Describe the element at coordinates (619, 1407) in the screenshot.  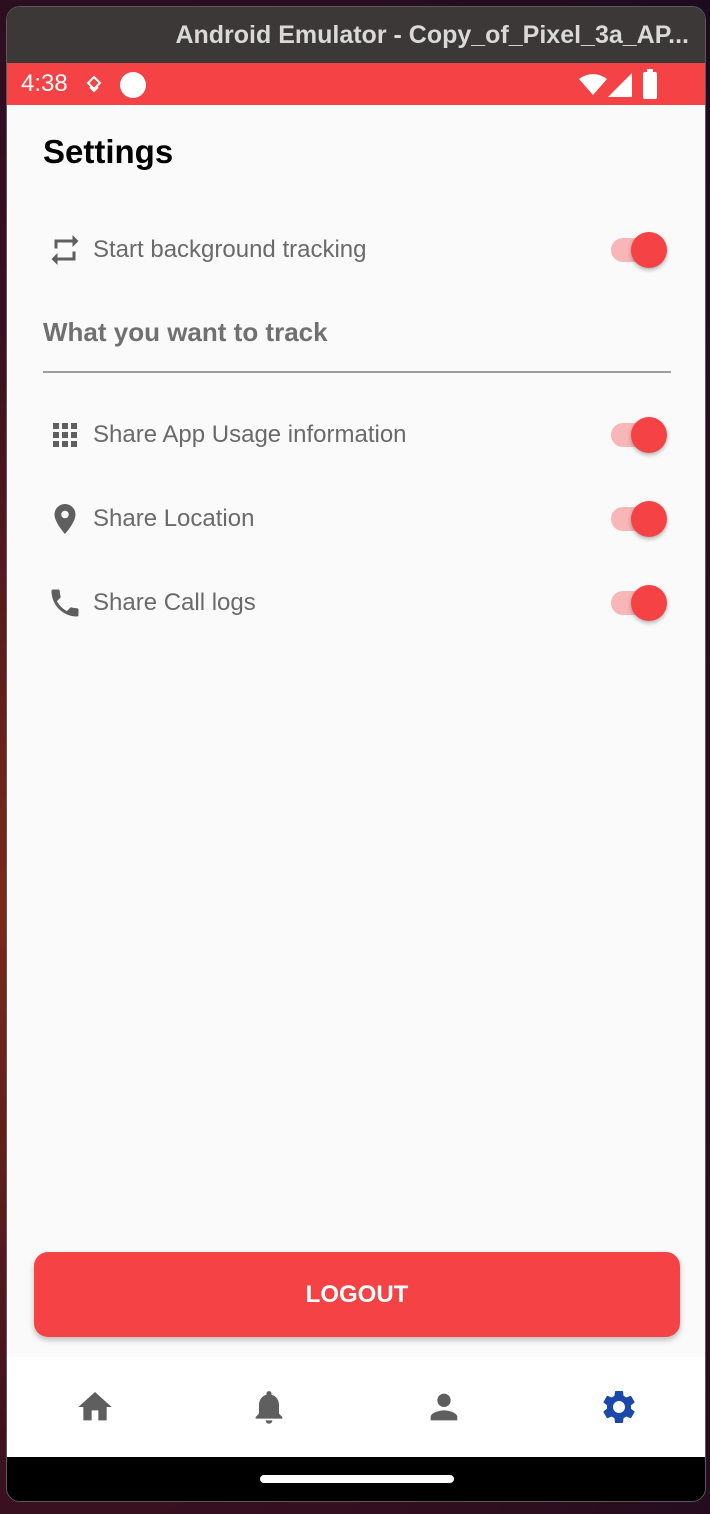
I see `gear-icon` at that location.